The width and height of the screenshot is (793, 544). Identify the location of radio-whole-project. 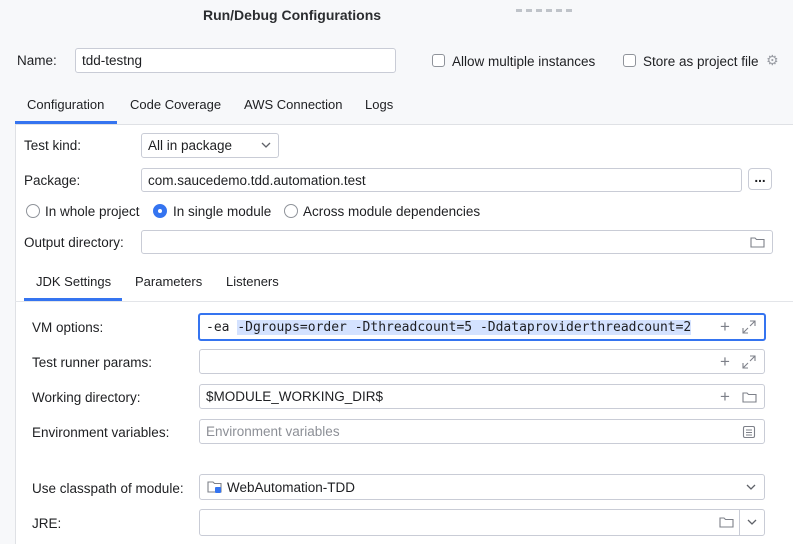
(33, 211).